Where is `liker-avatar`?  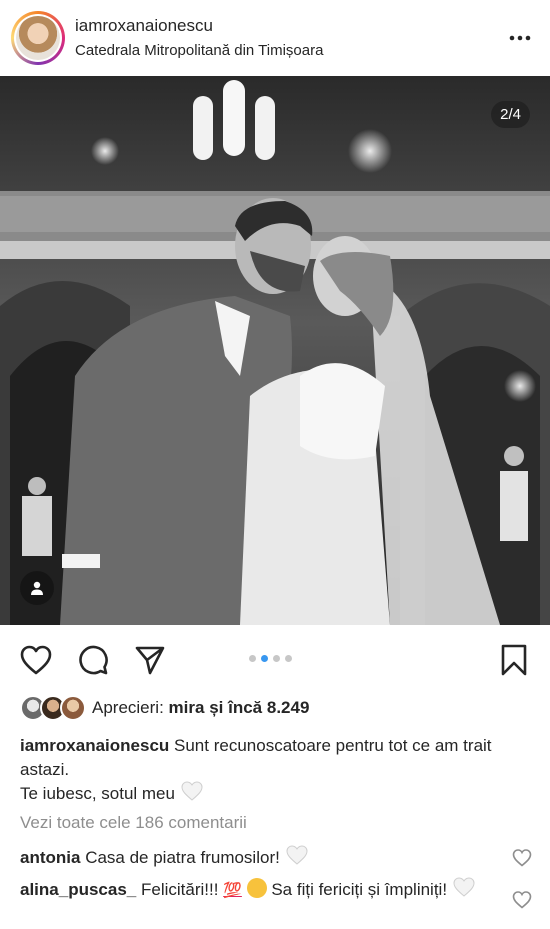
liker-avatar is located at coordinates (73, 708).